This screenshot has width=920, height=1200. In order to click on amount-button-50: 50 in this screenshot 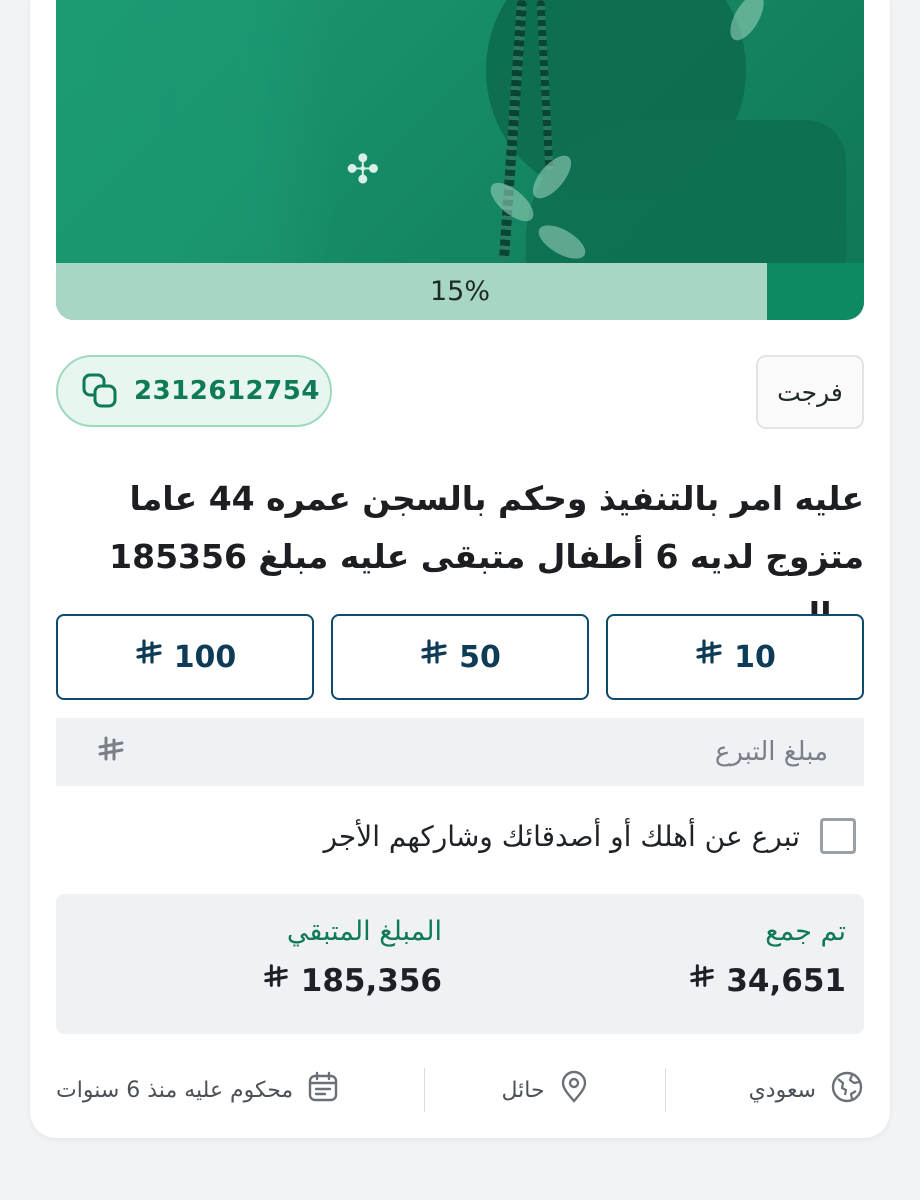, I will do `click(460, 657)`.